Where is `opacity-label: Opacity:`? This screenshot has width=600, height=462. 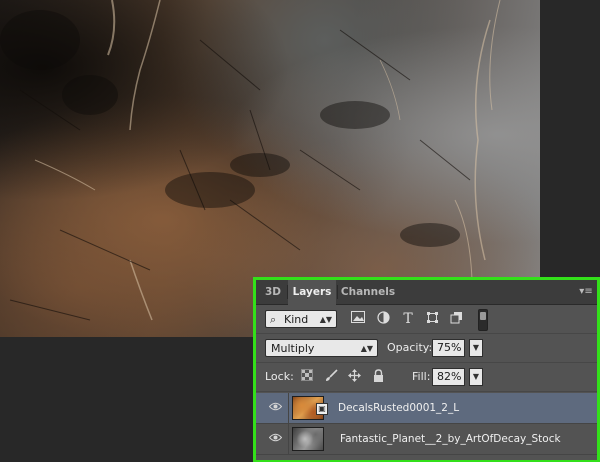
opacity-label: Opacity: is located at coordinates (410, 347).